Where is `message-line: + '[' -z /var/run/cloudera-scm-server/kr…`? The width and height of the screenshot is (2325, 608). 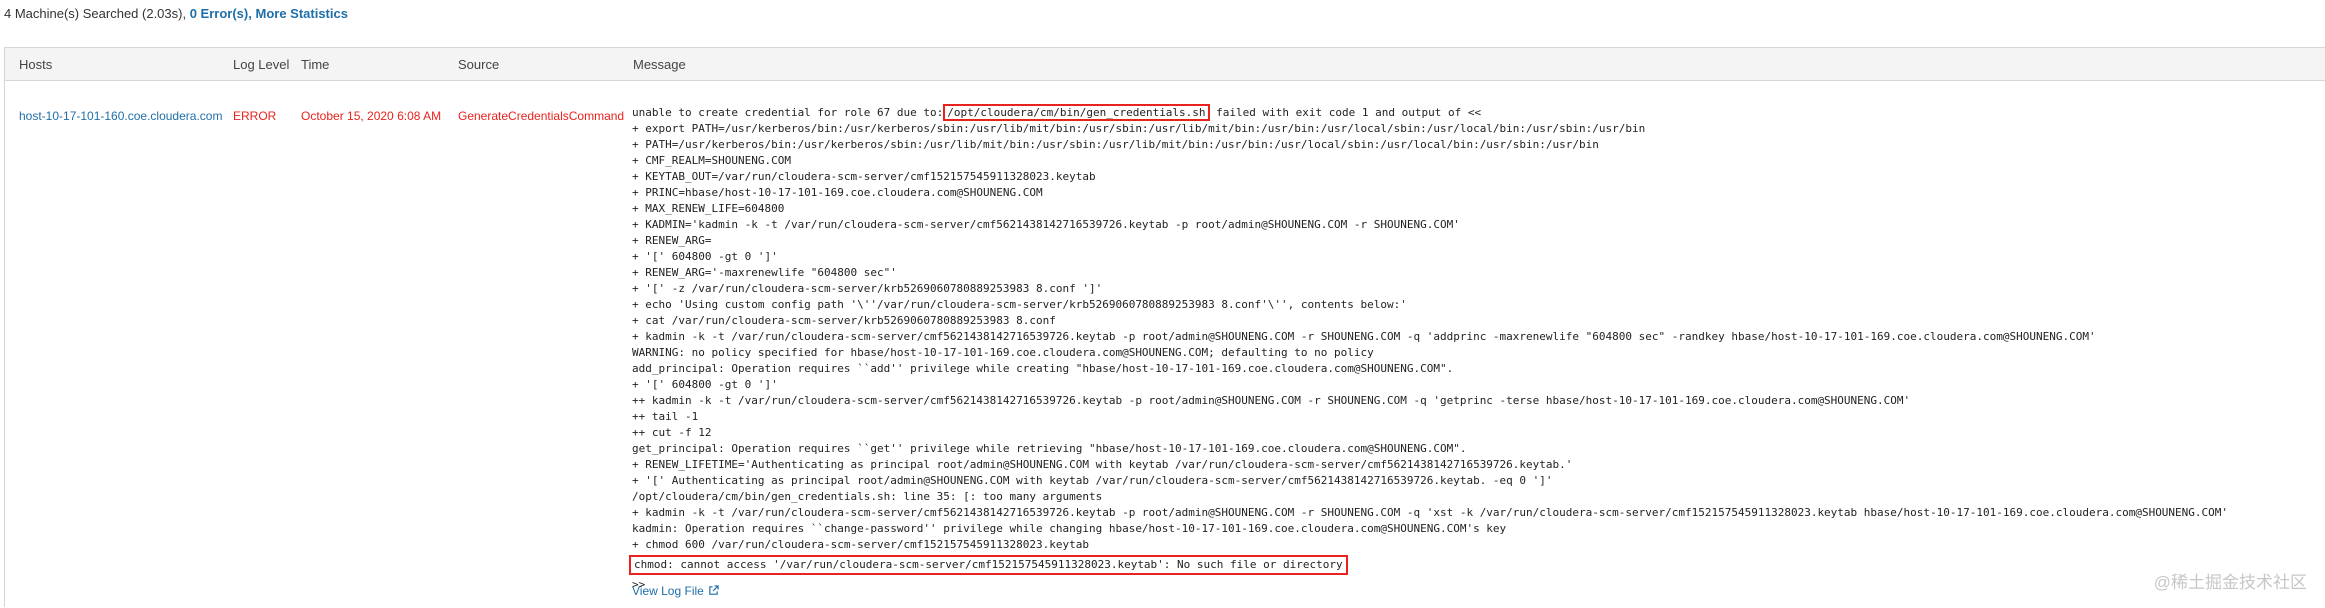 message-line: + '[' -z /var/run/cloudera-scm-server/kr… is located at coordinates (867, 288).